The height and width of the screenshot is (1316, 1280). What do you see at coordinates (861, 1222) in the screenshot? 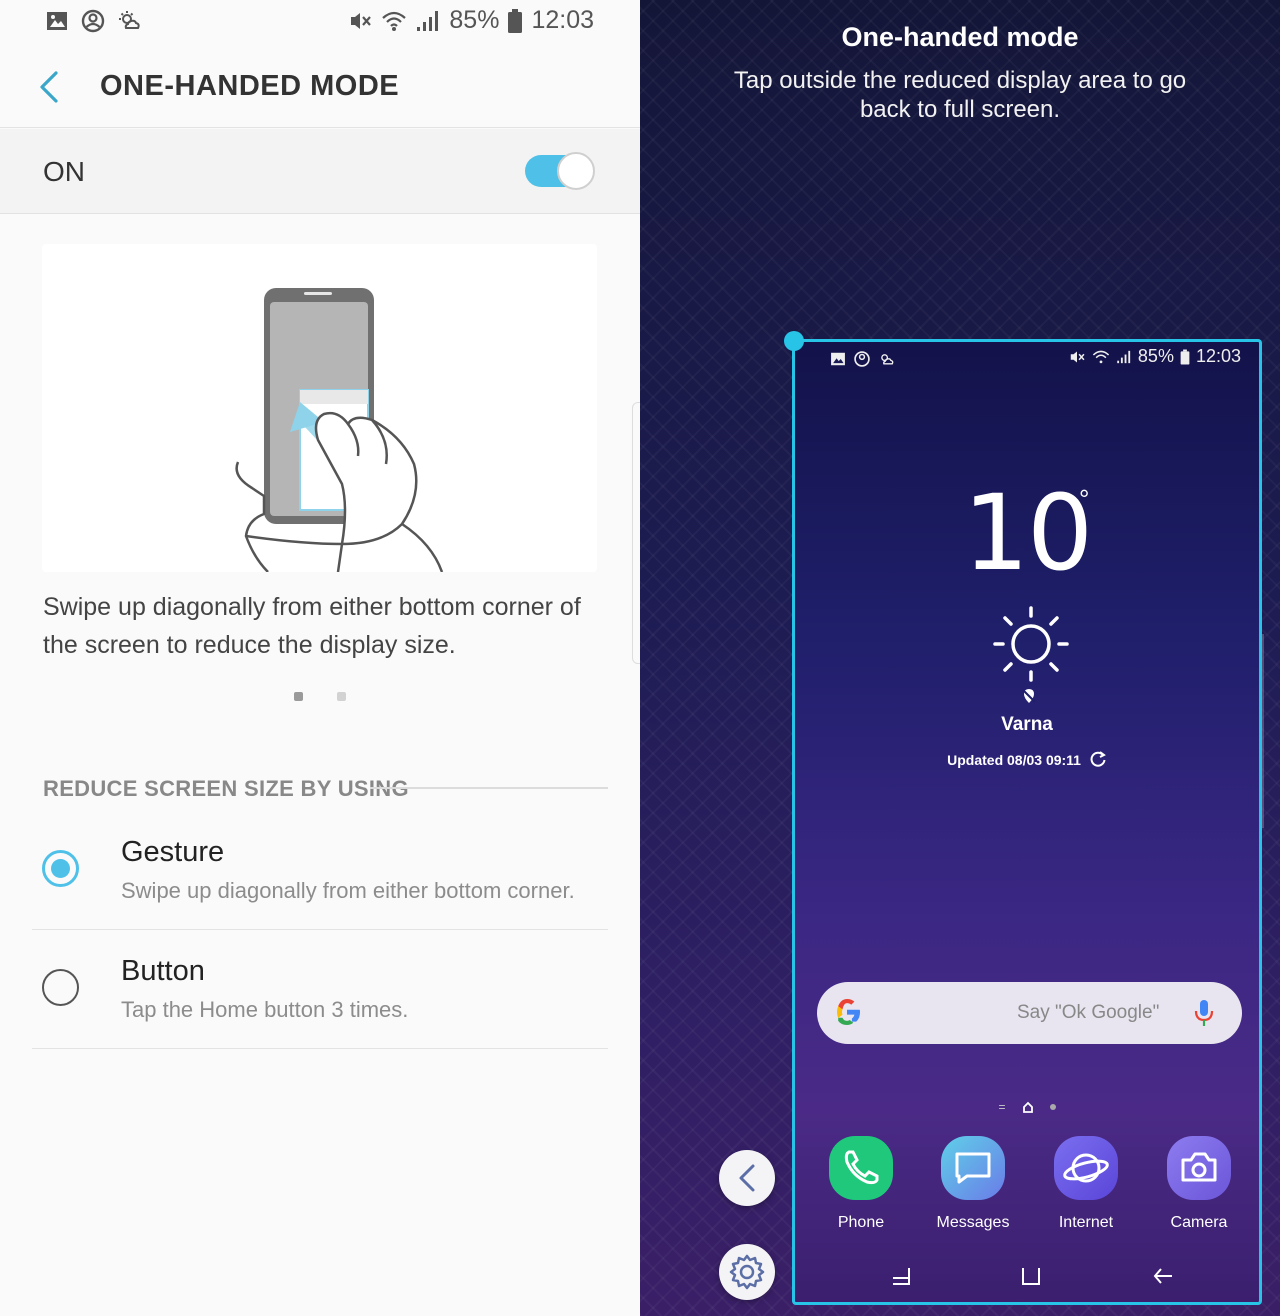
I see `app-label: Phone` at bounding box center [861, 1222].